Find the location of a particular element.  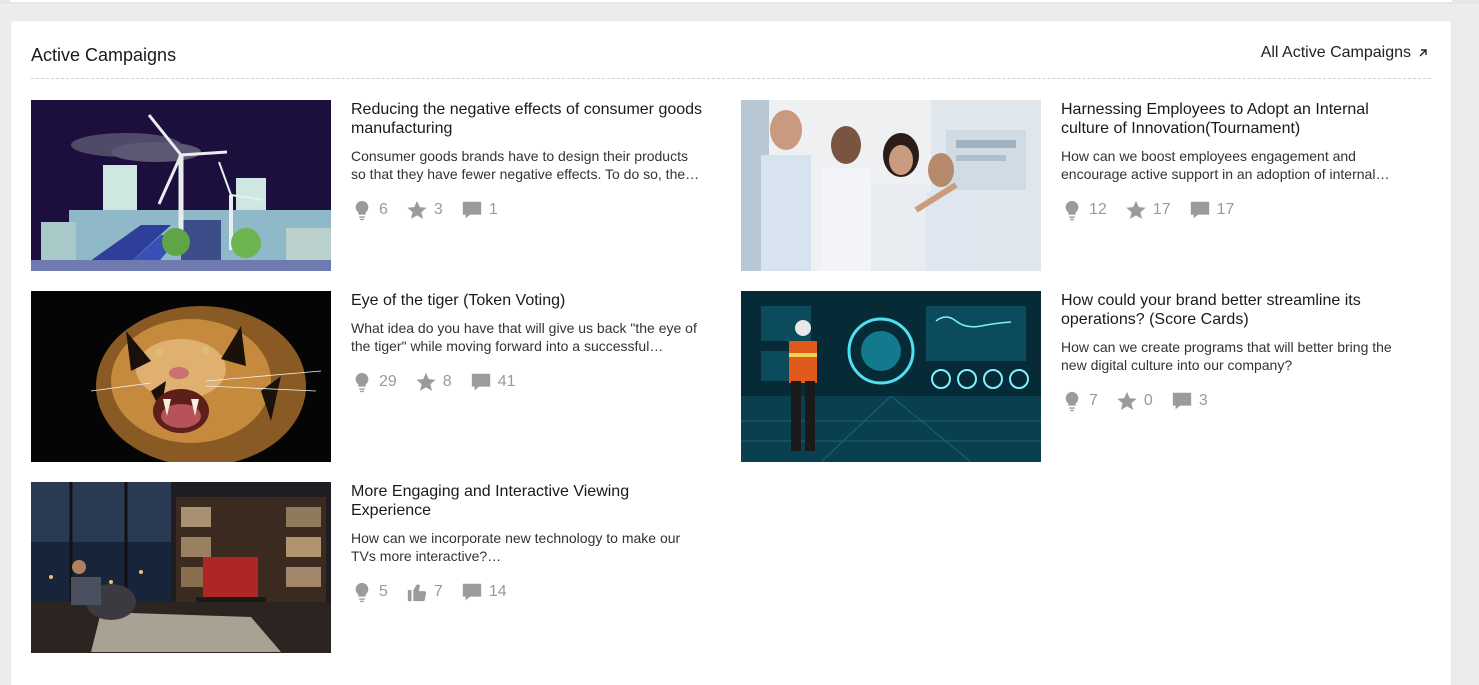

comments-stat: 1 is located at coordinates (479, 210).